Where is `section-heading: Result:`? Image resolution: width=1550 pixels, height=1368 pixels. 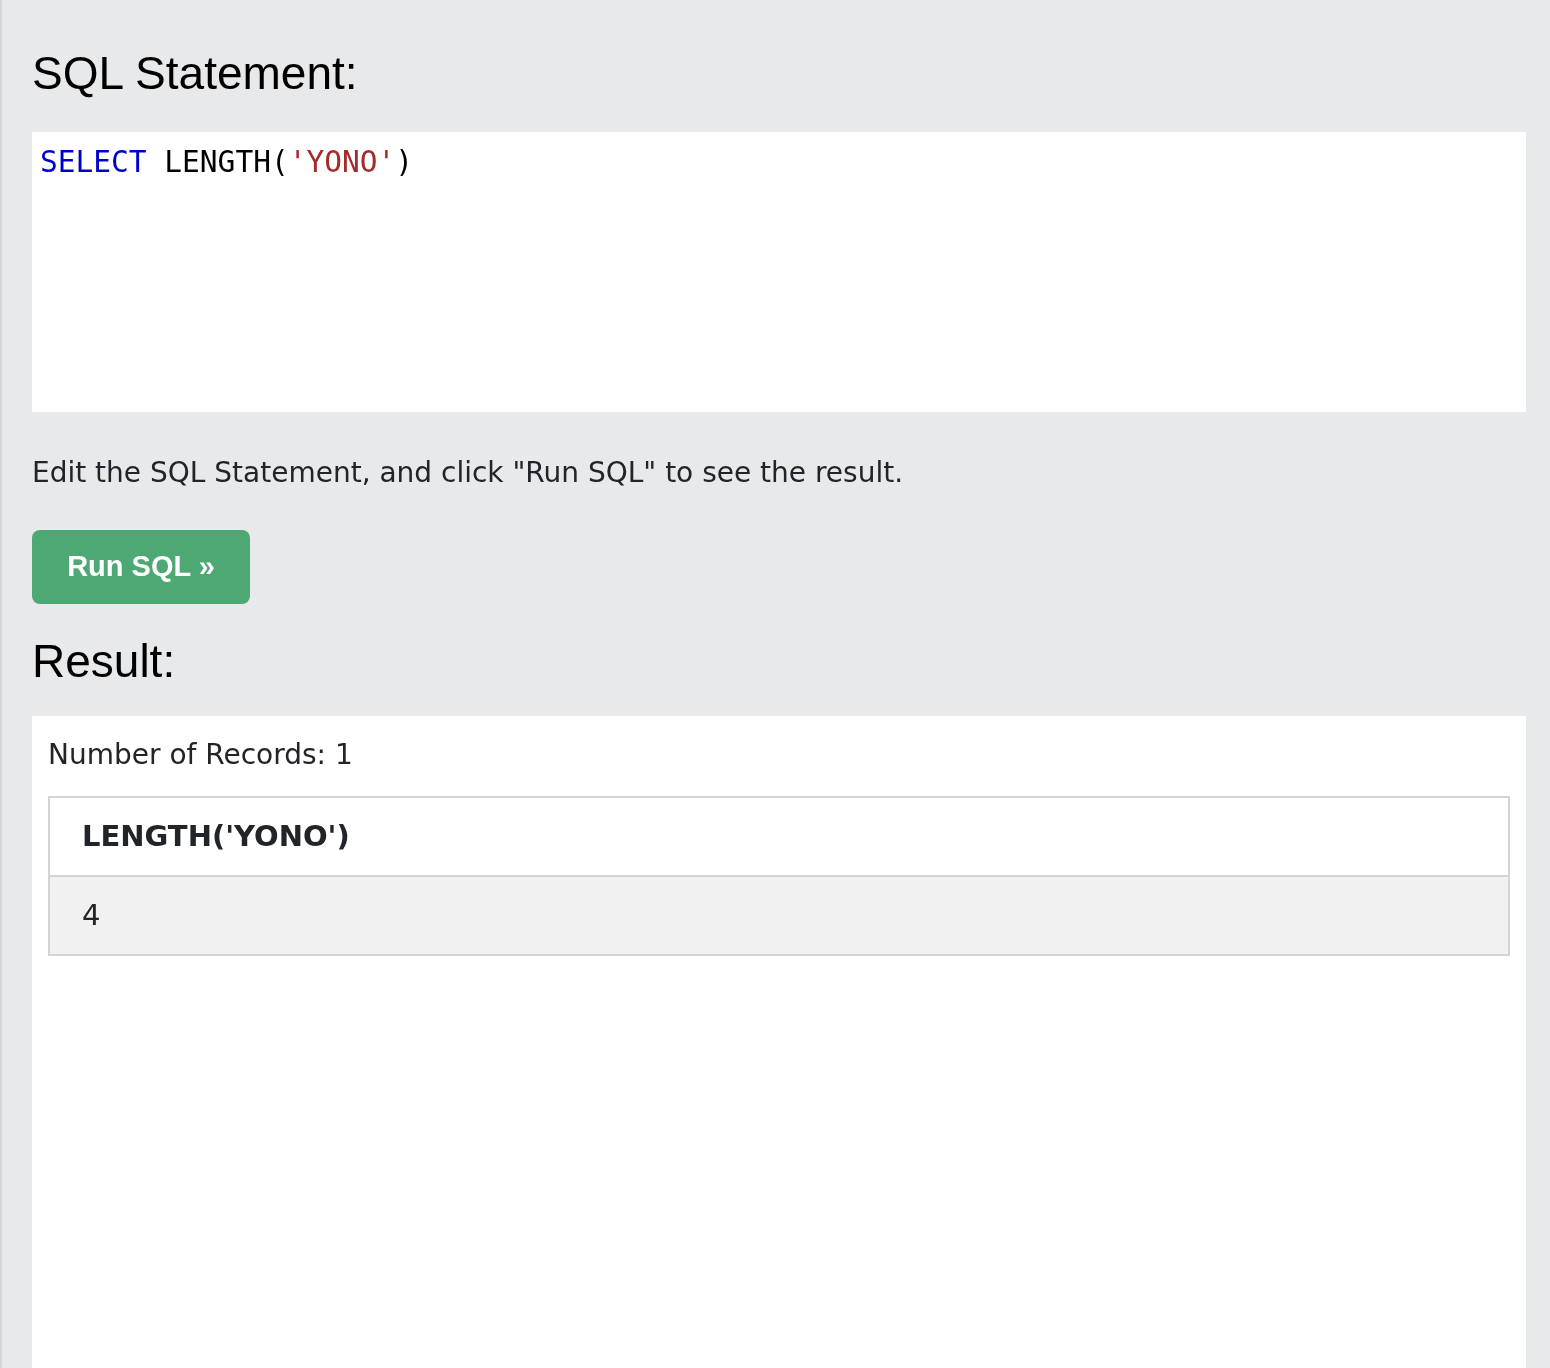
section-heading: Result: is located at coordinates (104, 661).